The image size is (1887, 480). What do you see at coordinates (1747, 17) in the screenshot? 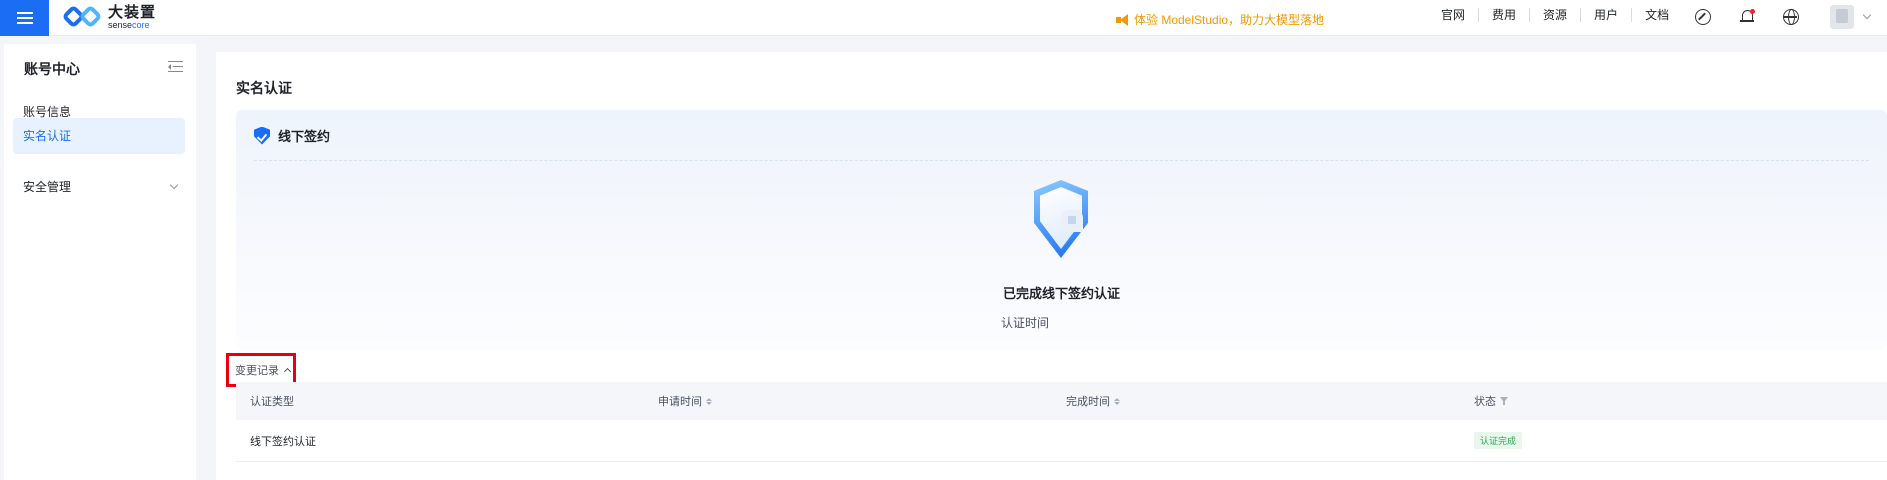
I see `bell-icon` at bounding box center [1747, 17].